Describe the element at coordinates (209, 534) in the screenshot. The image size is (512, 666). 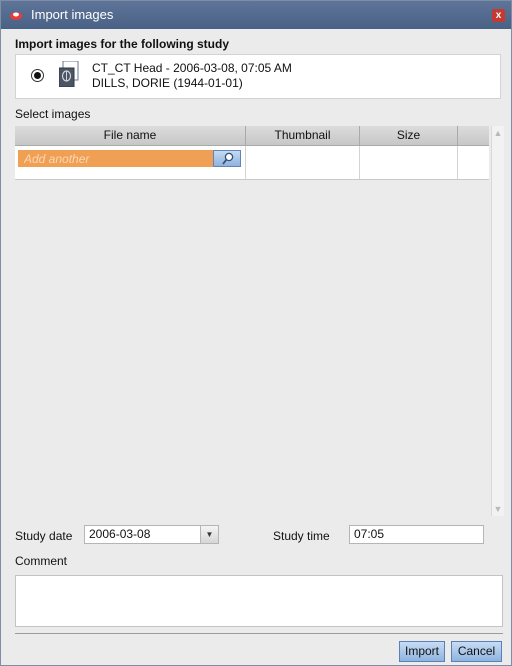
I see `date-dropdown-icon: ▼` at that location.